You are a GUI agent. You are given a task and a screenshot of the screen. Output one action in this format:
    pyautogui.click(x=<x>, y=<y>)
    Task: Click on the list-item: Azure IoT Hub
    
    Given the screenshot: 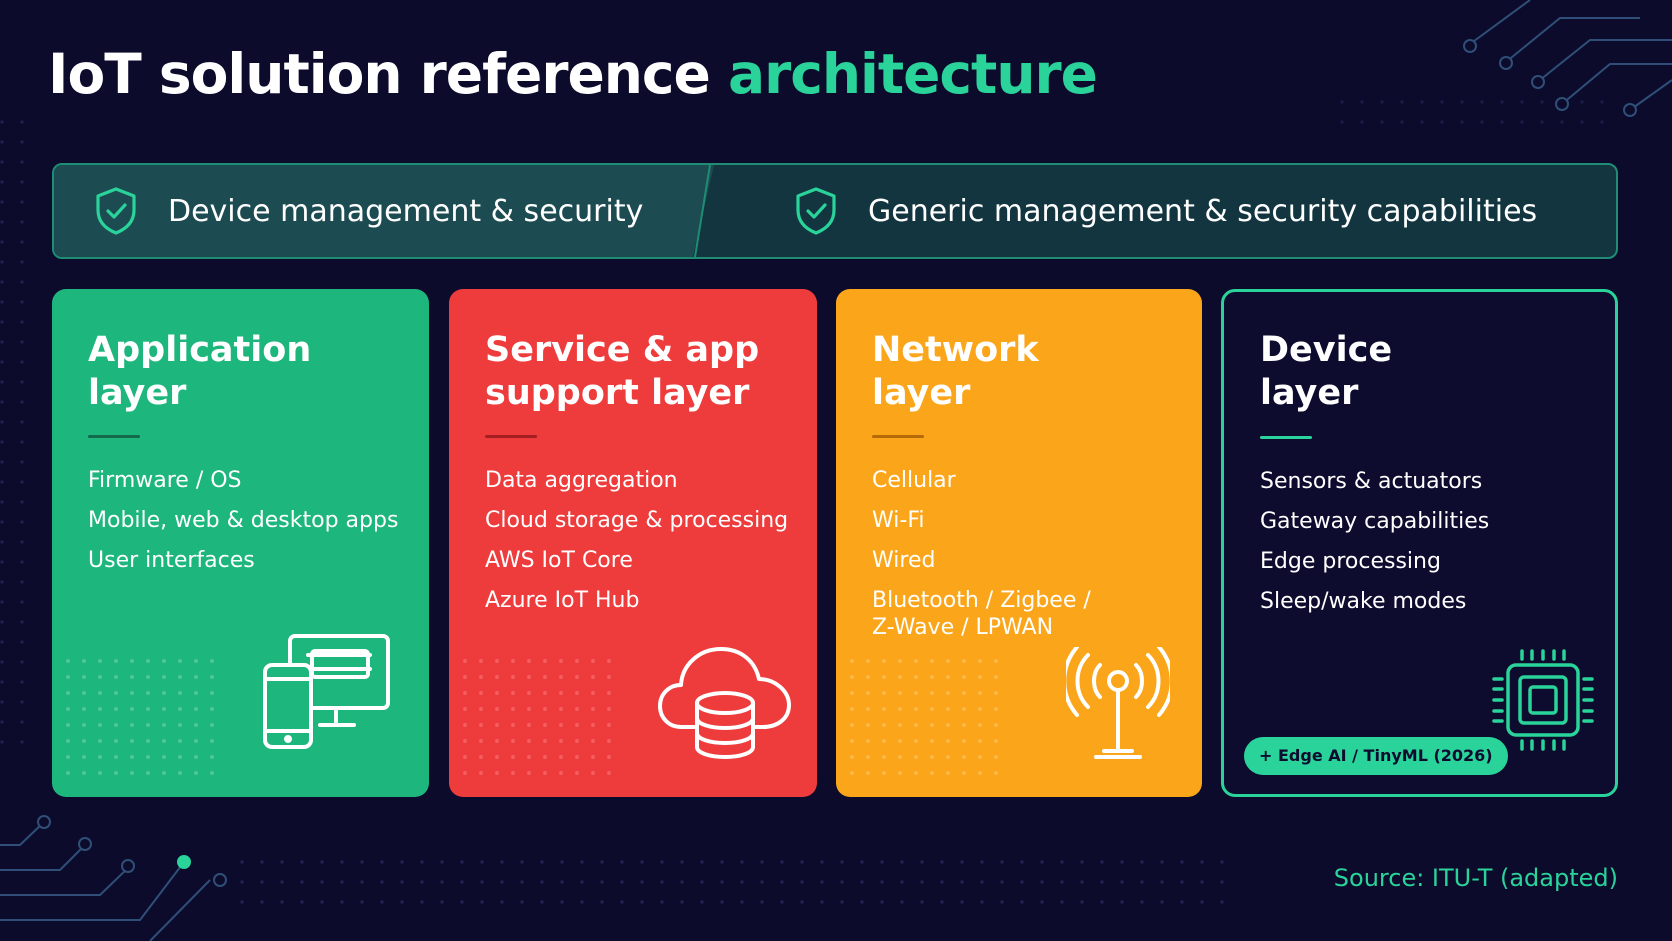 What is the action you would take?
    pyautogui.click(x=562, y=600)
    